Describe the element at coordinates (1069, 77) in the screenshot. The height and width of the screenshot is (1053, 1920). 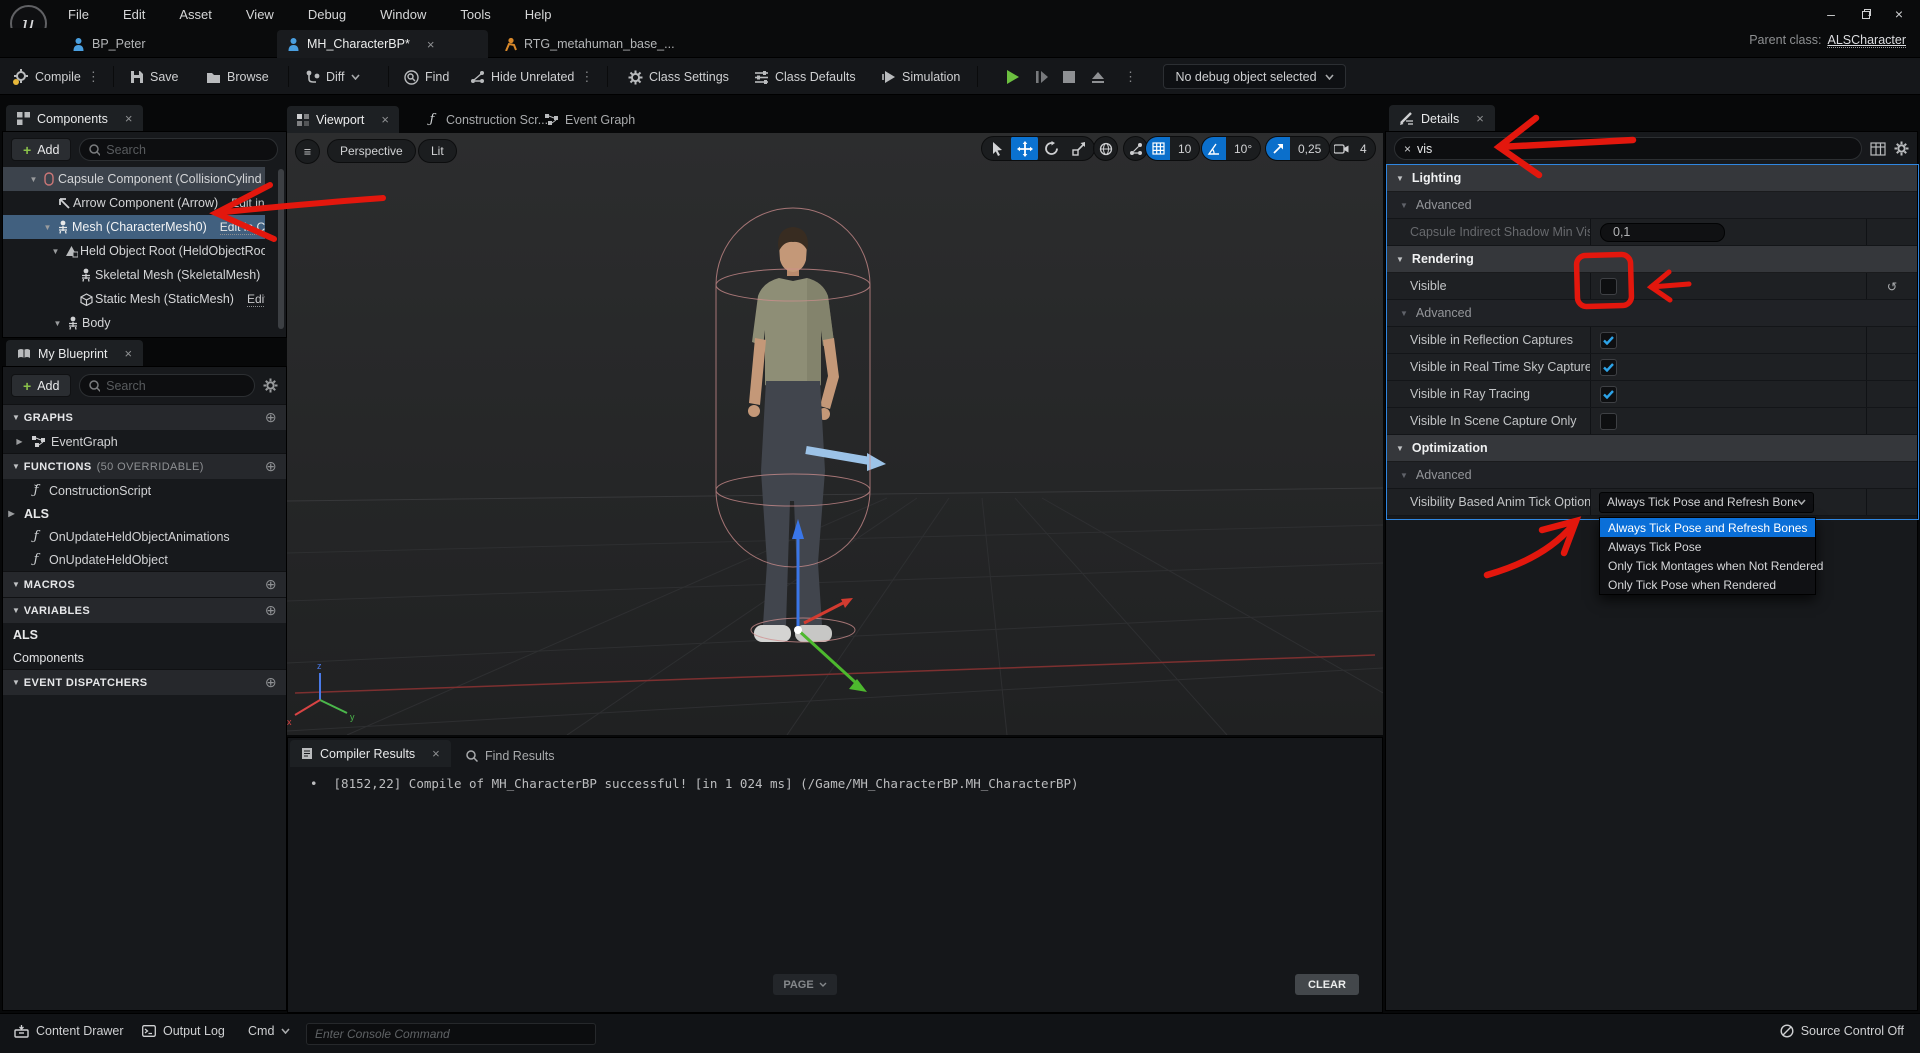
I see `stop-button` at that location.